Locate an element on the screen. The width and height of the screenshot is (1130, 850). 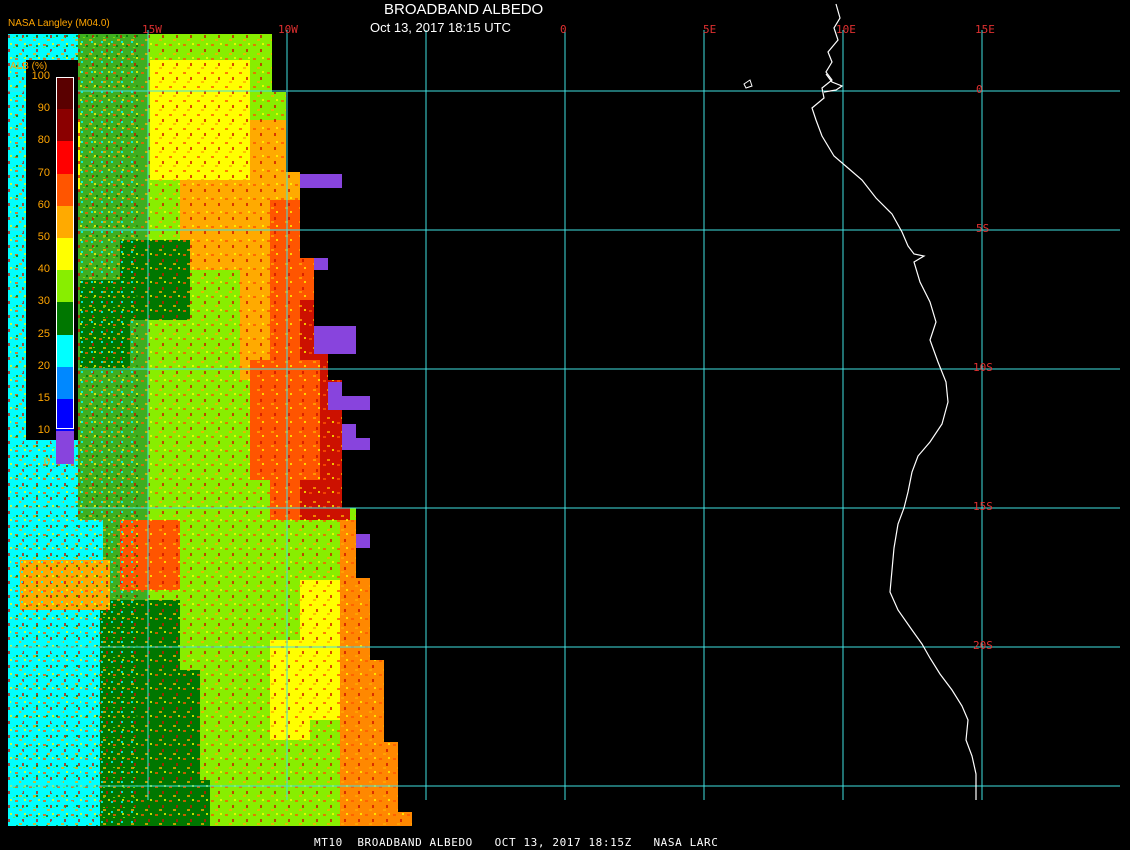
coastline-north is located at coordinates (833, 83).